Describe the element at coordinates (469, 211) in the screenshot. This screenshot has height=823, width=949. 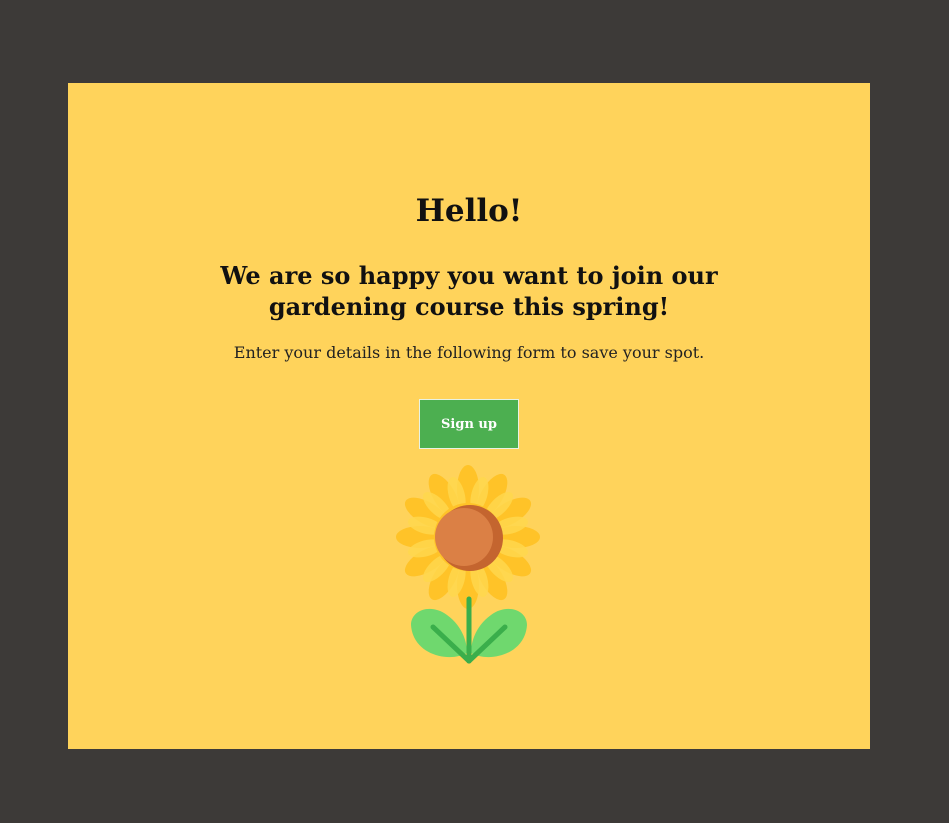
I see `page-title: Hello!` at that location.